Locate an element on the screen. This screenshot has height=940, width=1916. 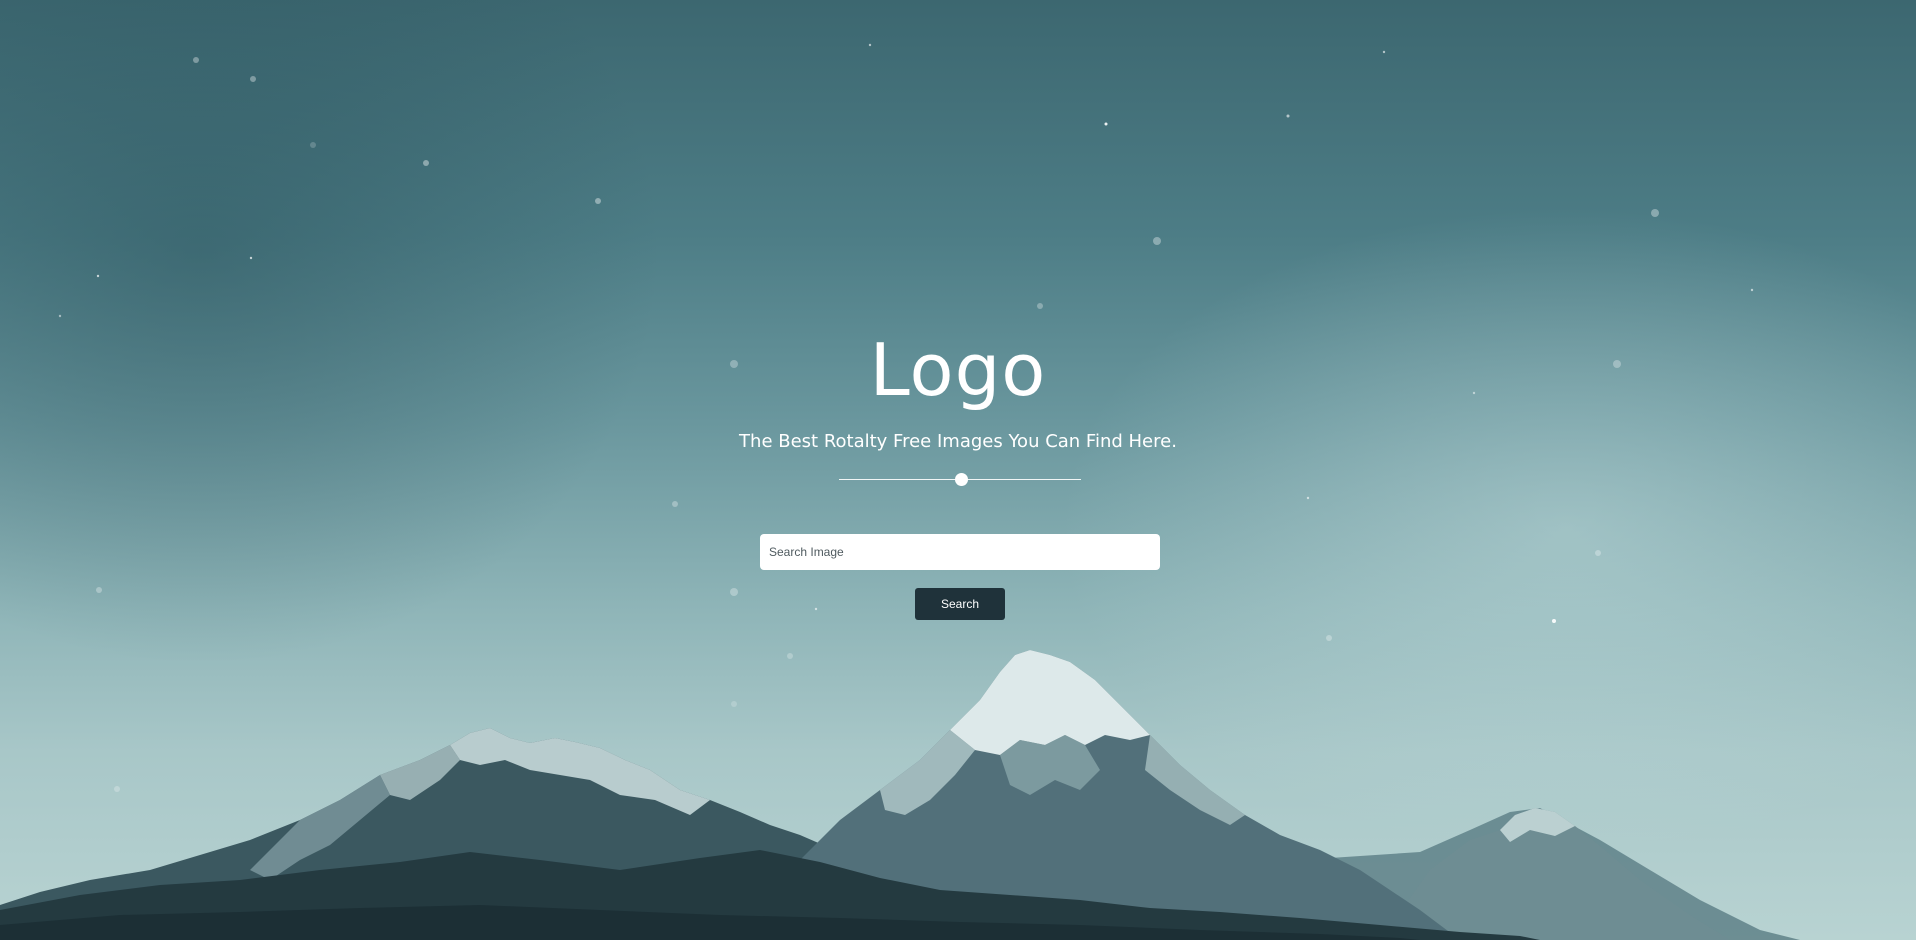
search-button: Search is located at coordinates (960, 604).